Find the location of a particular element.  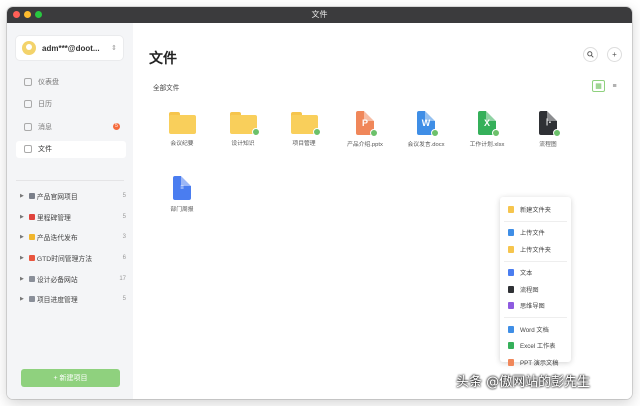

new-project-button: + 新建项目 is located at coordinates (70, 378).